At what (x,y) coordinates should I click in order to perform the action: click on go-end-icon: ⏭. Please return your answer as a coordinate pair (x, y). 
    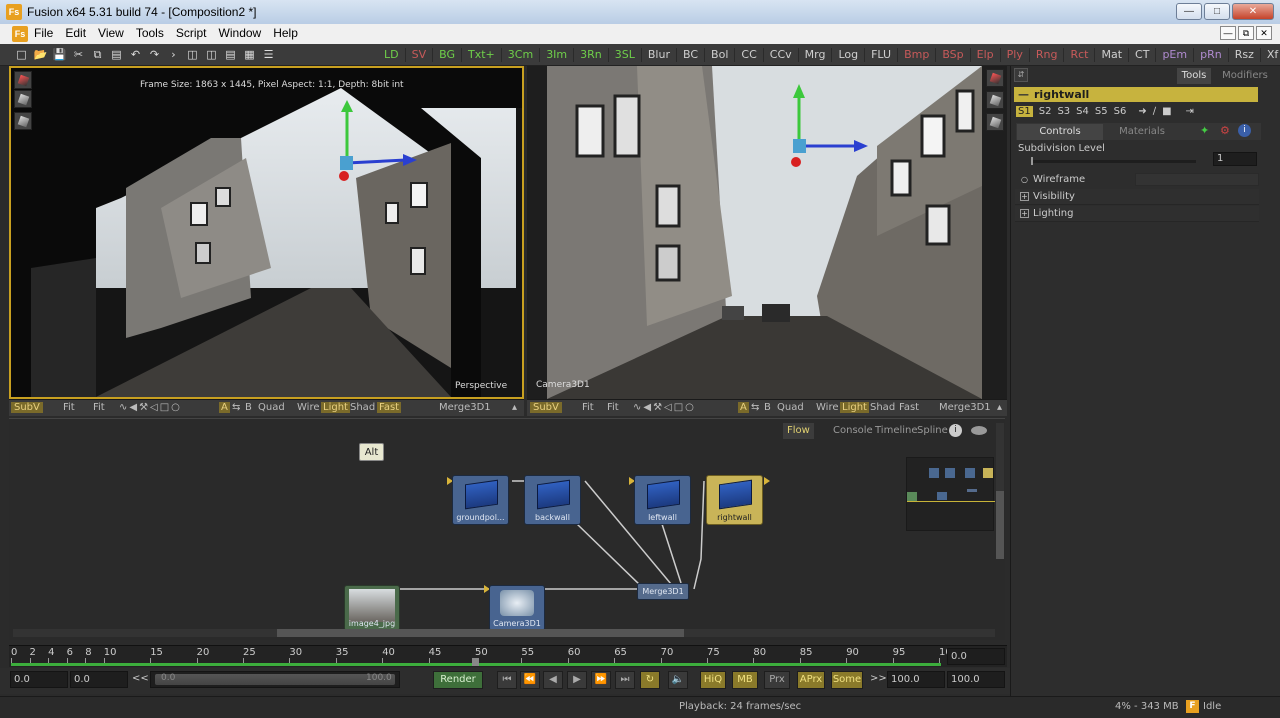
    Looking at the image, I should click on (625, 680).